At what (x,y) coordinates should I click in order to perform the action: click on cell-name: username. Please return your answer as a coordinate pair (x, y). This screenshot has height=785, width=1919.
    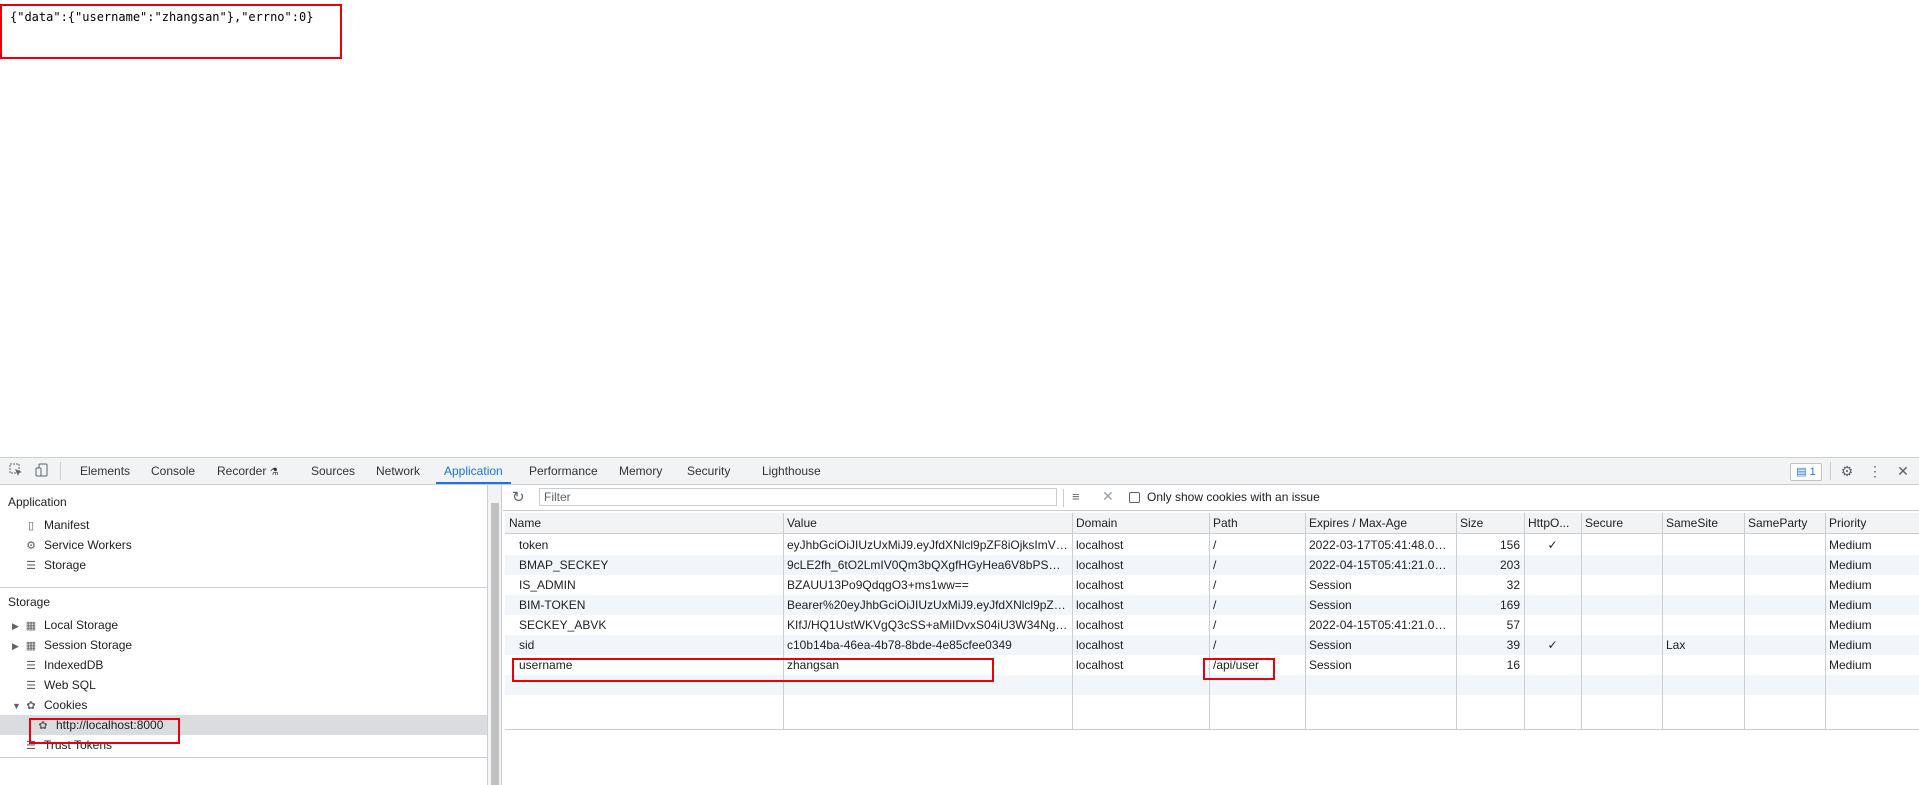
    Looking at the image, I should click on (546, 665).